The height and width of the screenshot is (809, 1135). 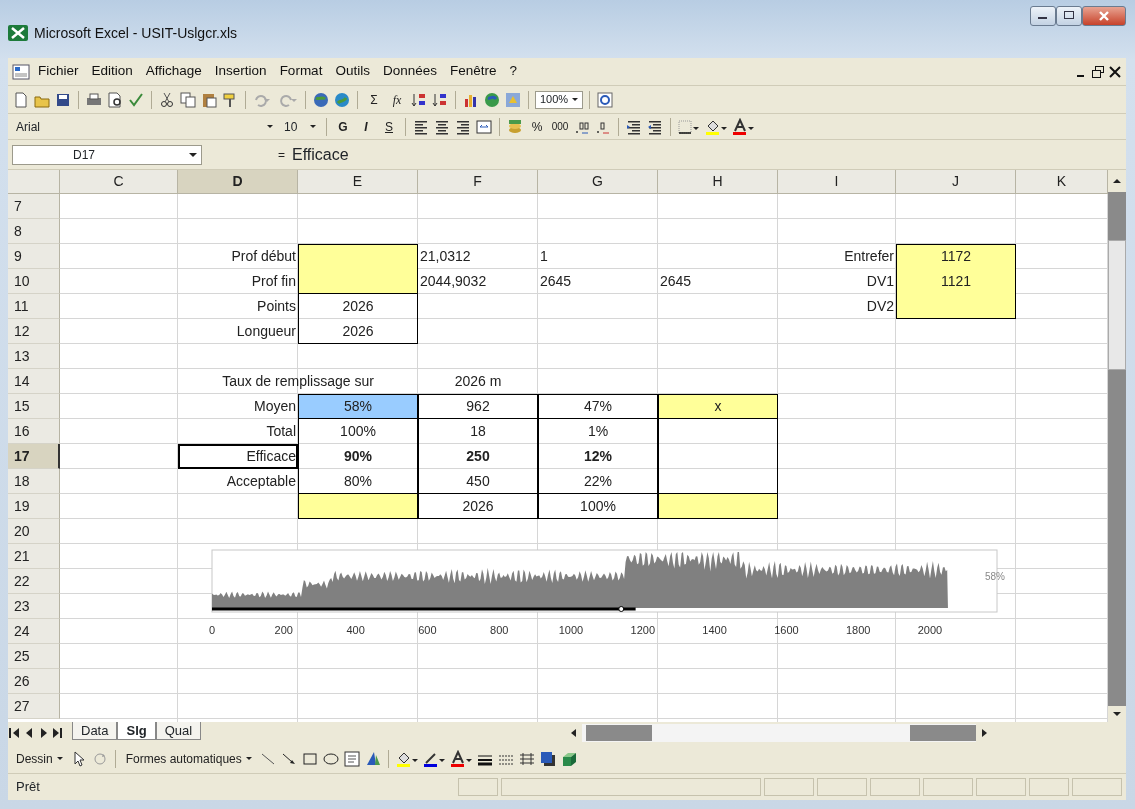 I want to click on spreadsheet-cell: 18, so click(x=478, y=431).